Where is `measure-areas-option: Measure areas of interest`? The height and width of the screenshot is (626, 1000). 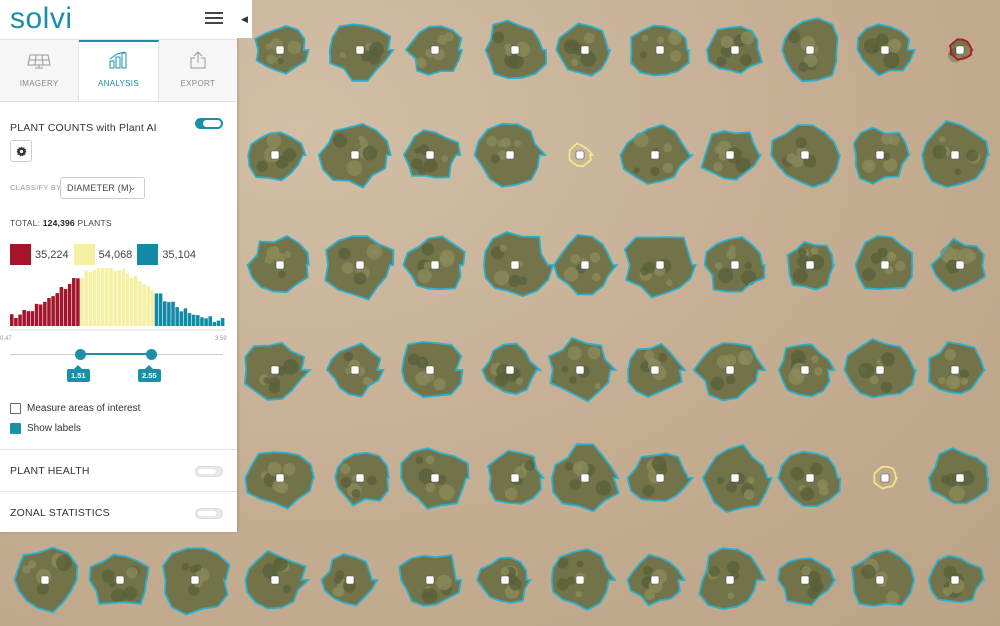 measure-areas-option: Measure areas of interest is located at coordinates (75, 408).